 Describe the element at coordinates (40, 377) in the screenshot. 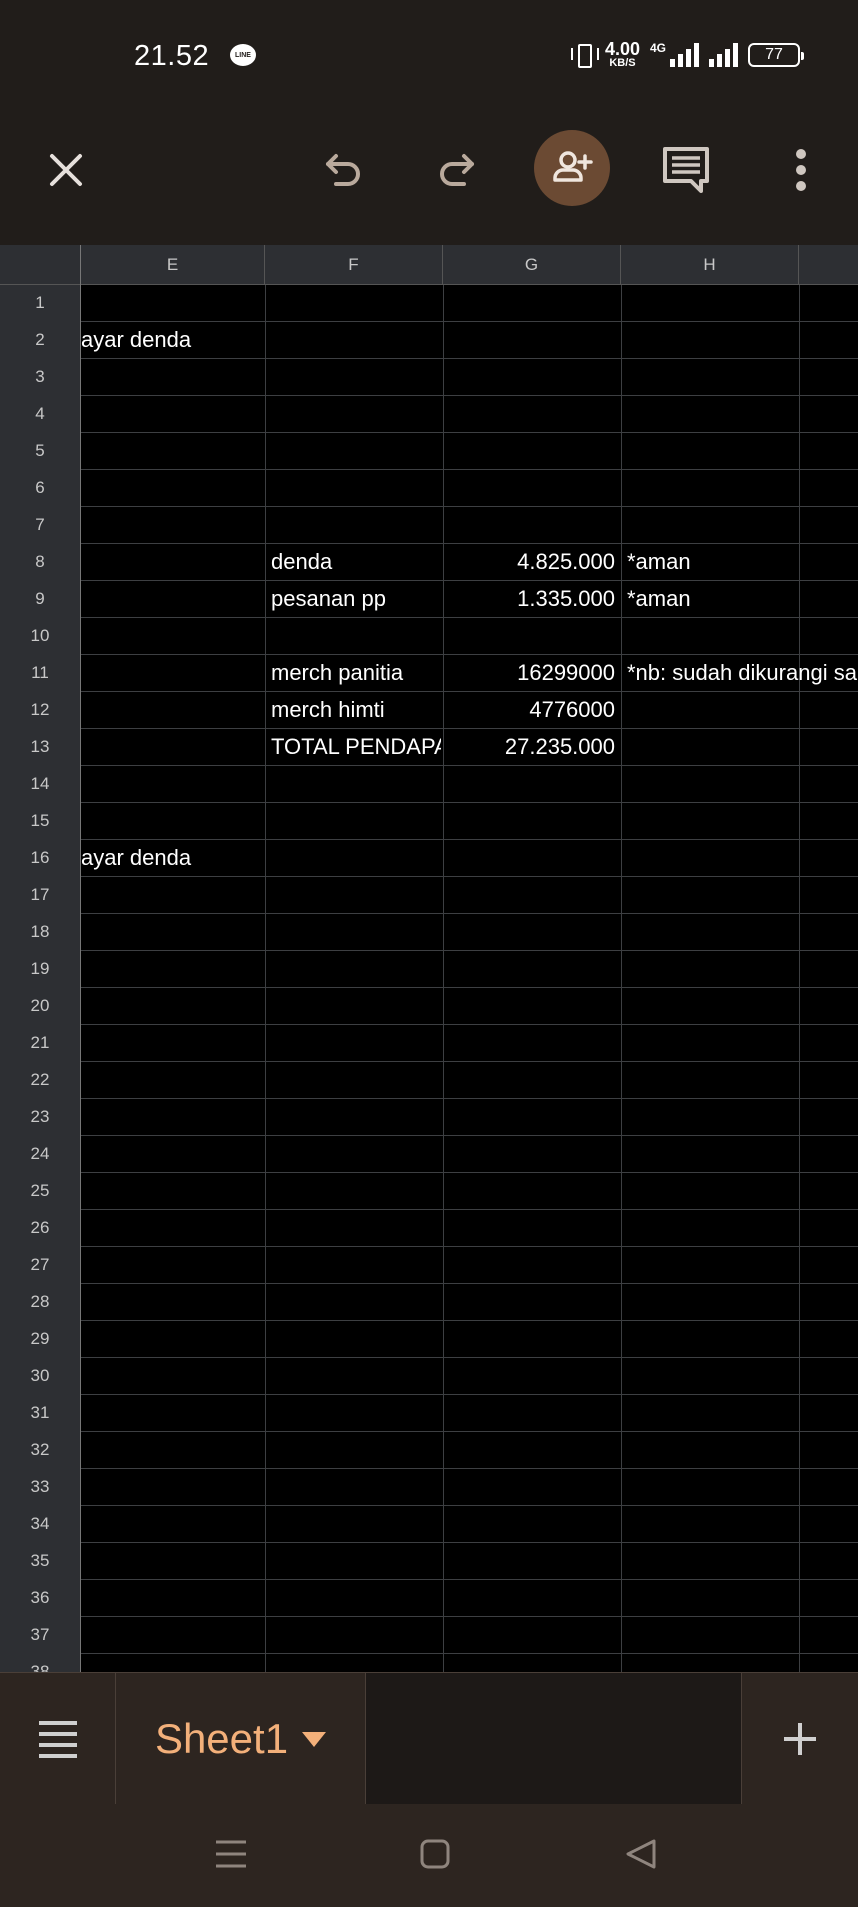

I see `row-number: 3` at that location.